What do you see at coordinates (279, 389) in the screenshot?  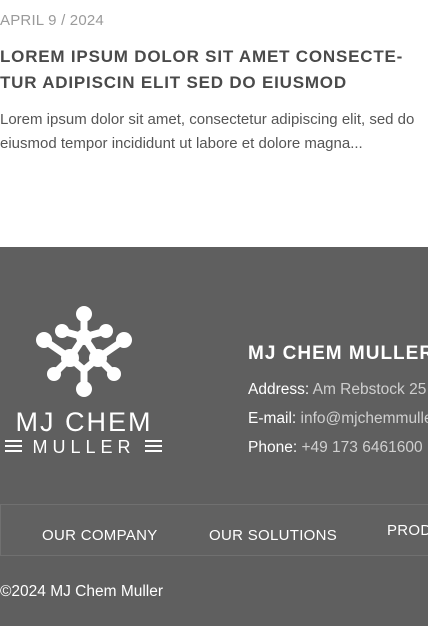 I see `address-label: Address:` at bounding box center [279, 389].